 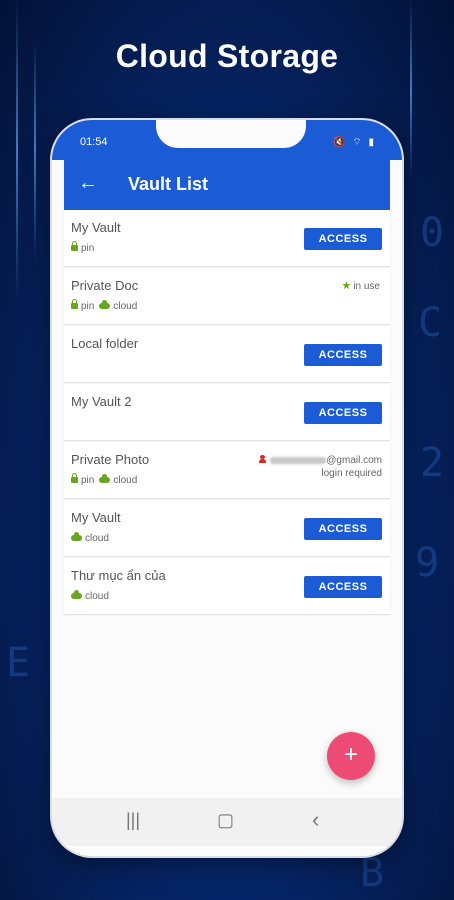 What do you see at coordinates (231, 134) in the screenshot?
I see `camera-notch` at bounding box center [231, 134].